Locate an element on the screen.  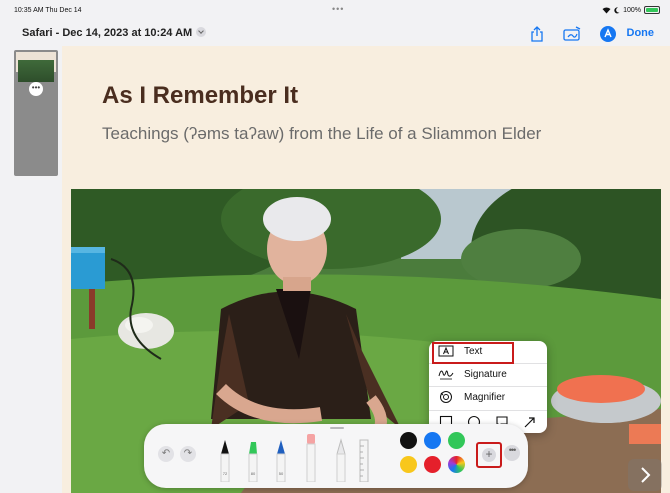
moon-icon is located at coordinates (617, 9).